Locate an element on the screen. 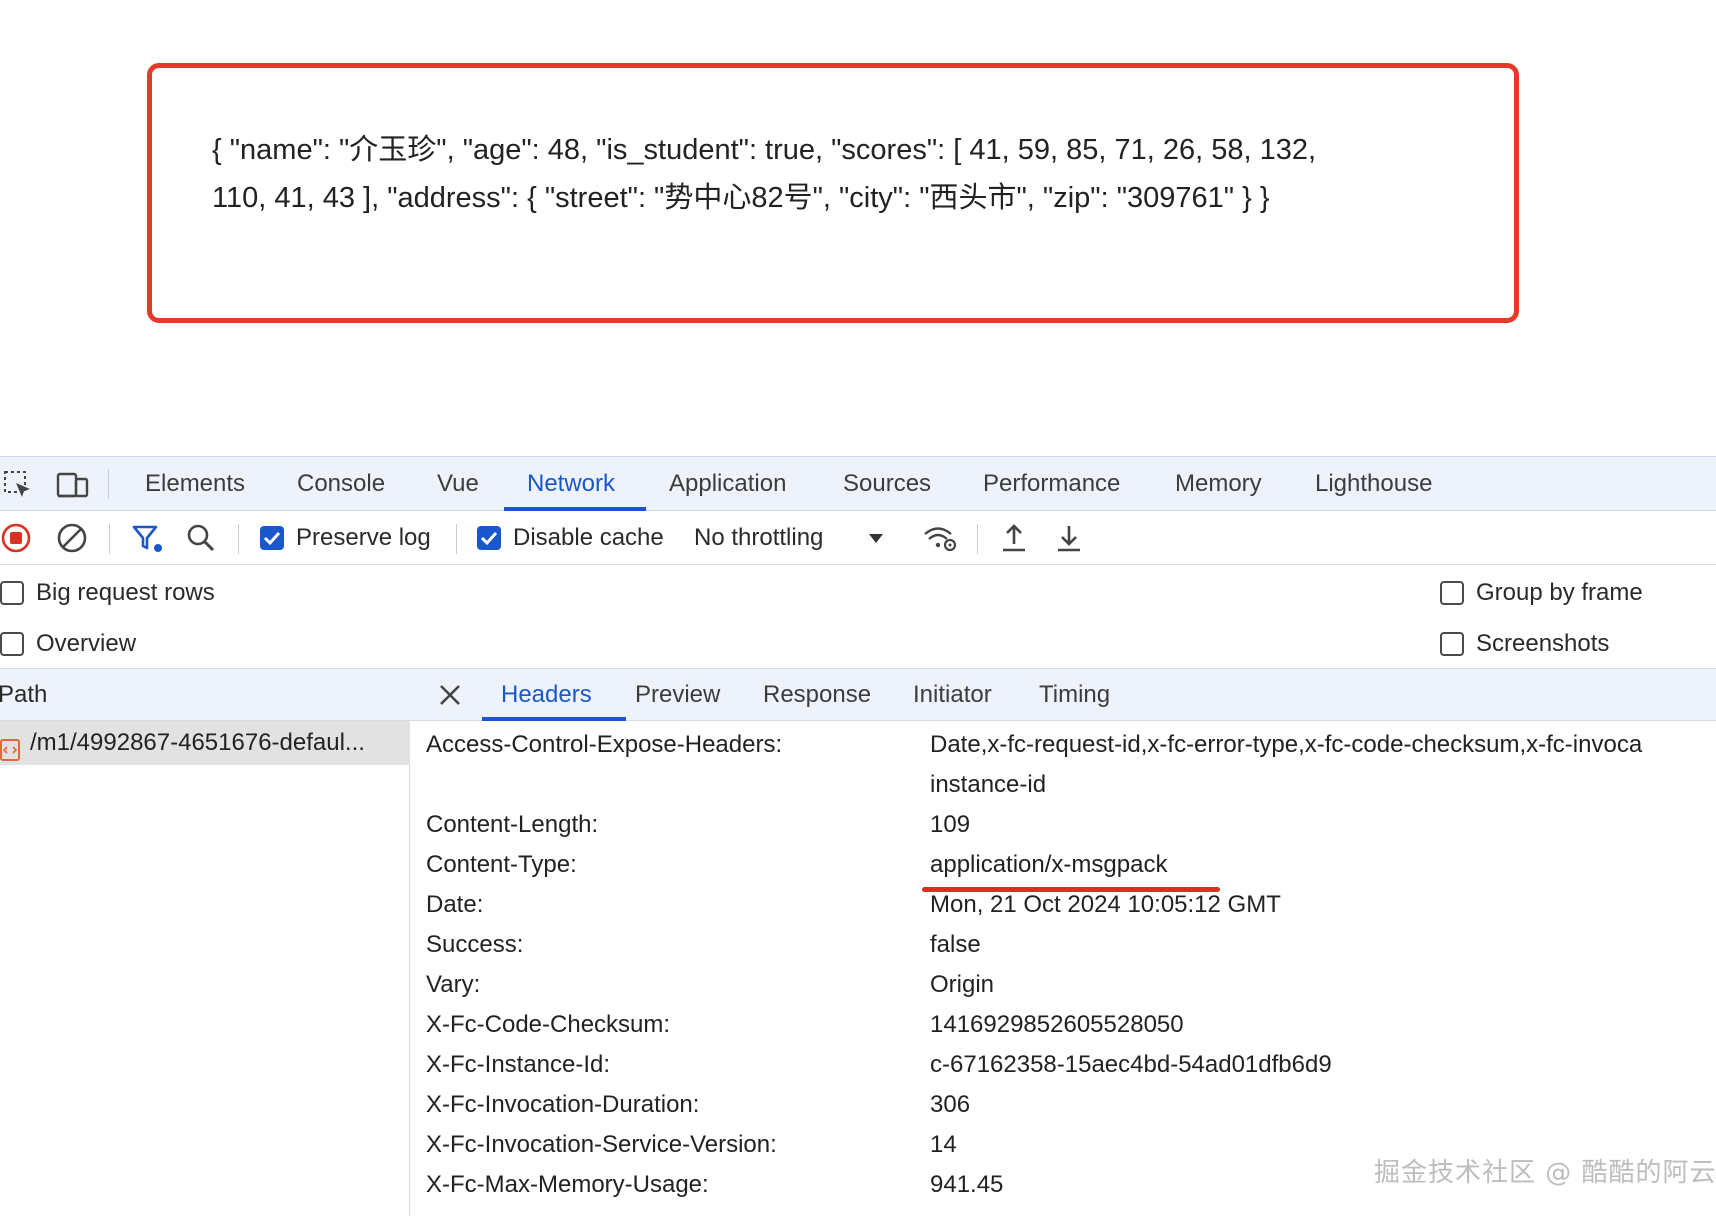  header-value: 109 is located at coordinates (950, 824).